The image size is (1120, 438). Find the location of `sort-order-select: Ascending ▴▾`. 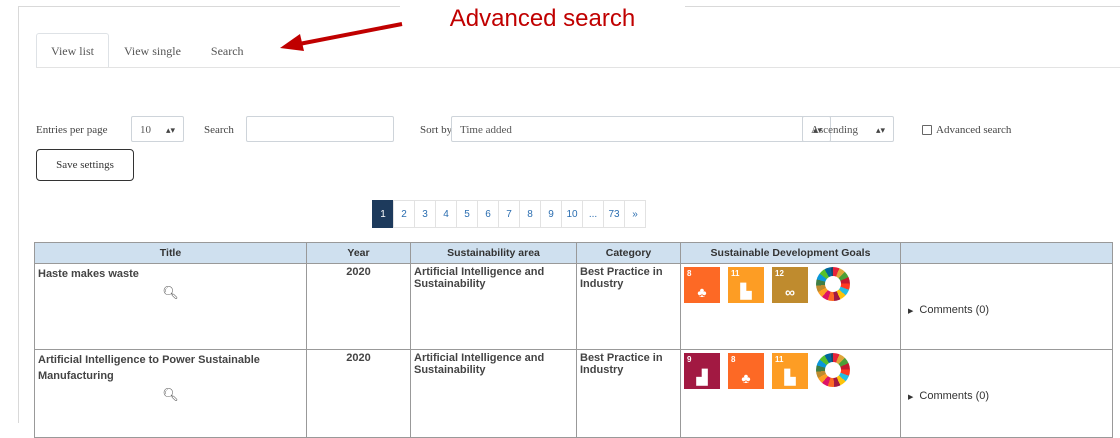

sort-order-select: Ascending ▴▾ is located at coordinates (848, 129).